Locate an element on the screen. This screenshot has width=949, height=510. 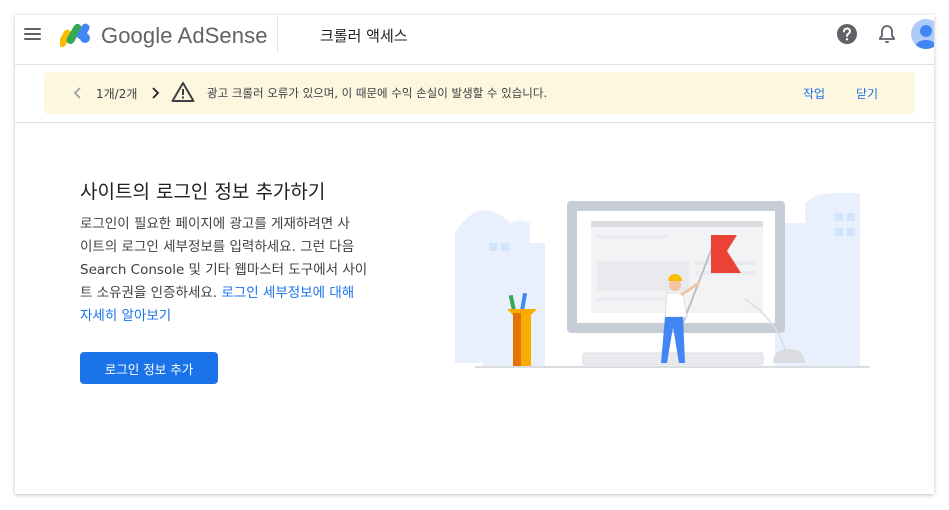
avatar-icon is located at coordinates (922, 34).